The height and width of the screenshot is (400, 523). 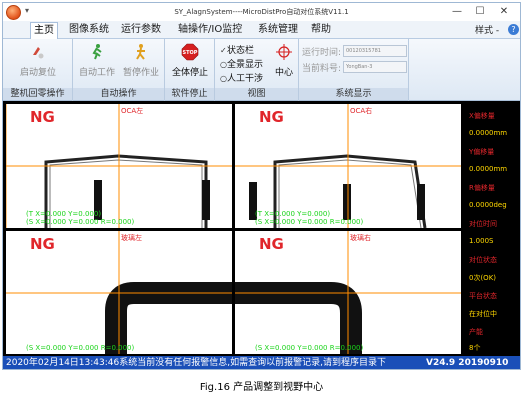 What do you see at coordinates (44, 30) in the screenshot?
I see `tab-home: 主页` at bounding box center [44, 30].